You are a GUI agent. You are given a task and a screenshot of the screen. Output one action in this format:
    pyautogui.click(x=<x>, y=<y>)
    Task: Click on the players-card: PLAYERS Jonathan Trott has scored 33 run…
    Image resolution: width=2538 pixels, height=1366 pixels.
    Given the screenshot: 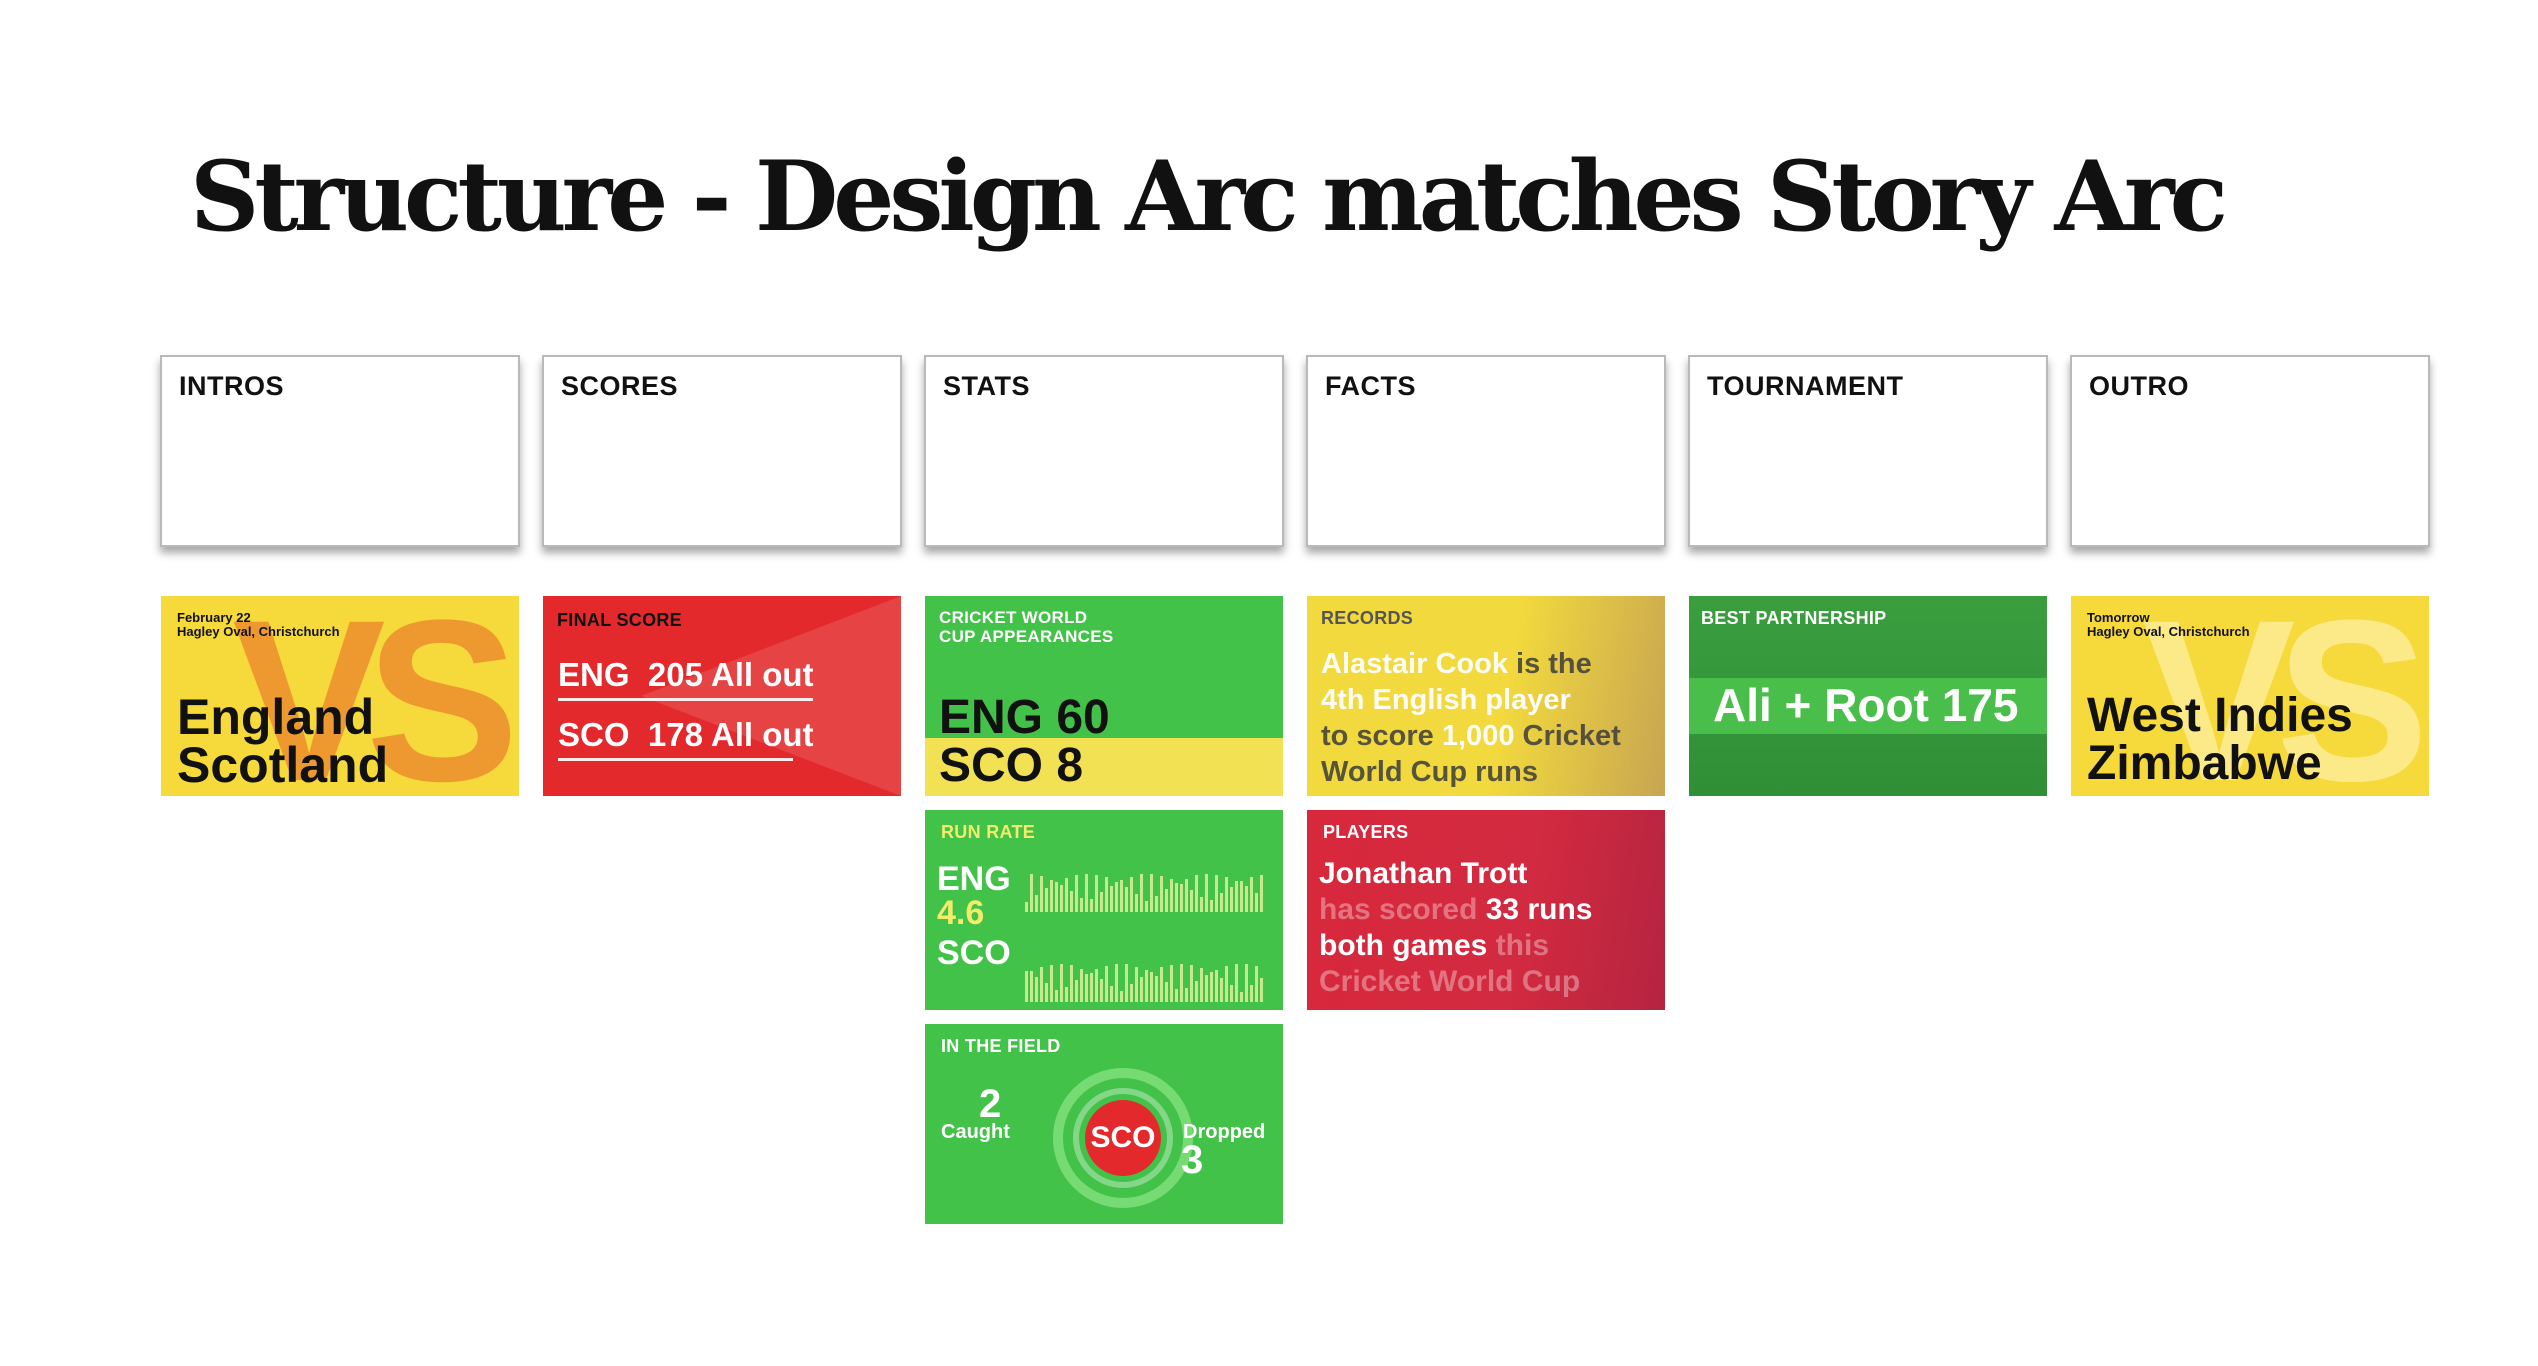 What is the action you would take?
    pyautogui.click(x=1486, y=910)
    